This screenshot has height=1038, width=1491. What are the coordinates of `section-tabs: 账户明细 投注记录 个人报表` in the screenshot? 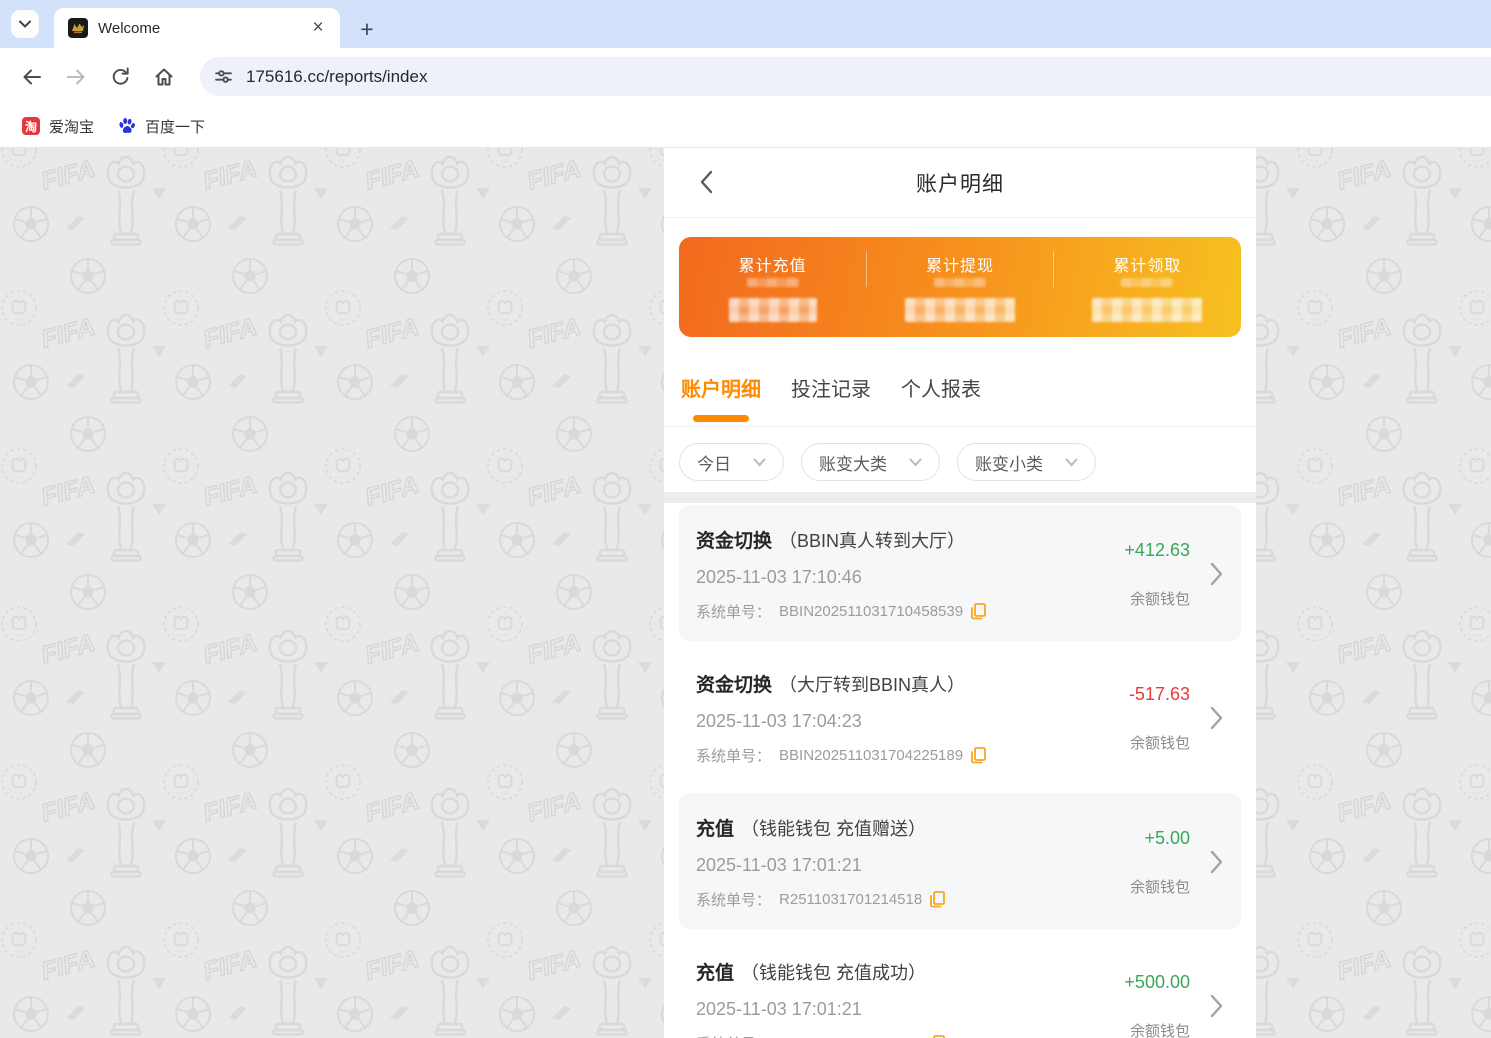 It's located at (960, 393).